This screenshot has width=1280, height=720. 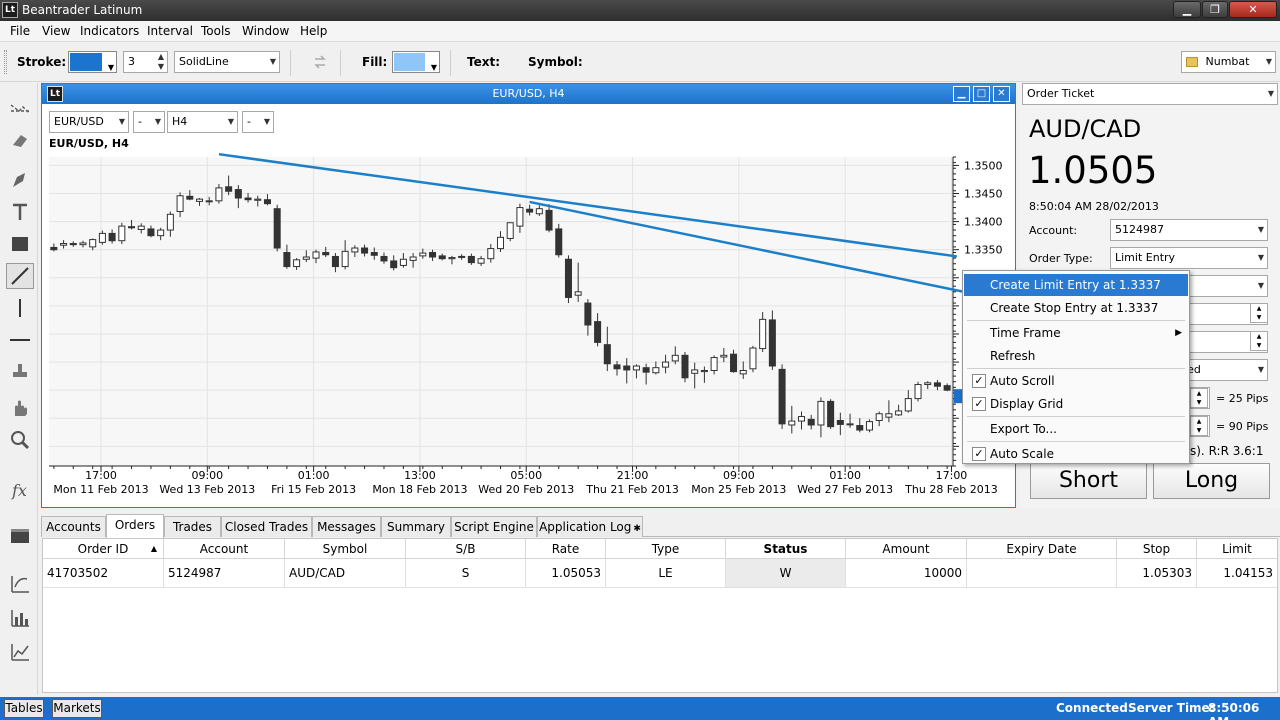 I want to click on create-stop-entry-item: Create Stop Entry at 1.3337, so click(x=1076, y=308).